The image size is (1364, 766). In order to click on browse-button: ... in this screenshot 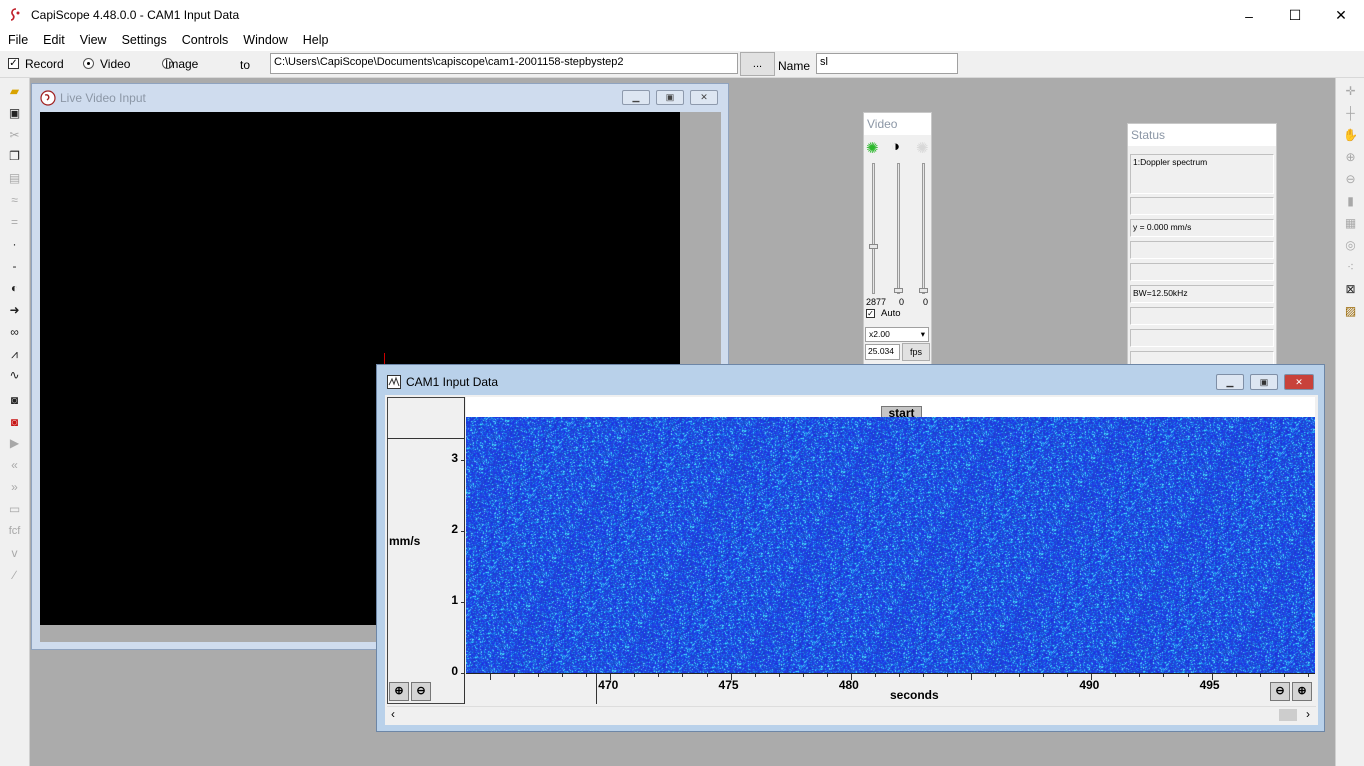, I will do `click(757, 64)`.